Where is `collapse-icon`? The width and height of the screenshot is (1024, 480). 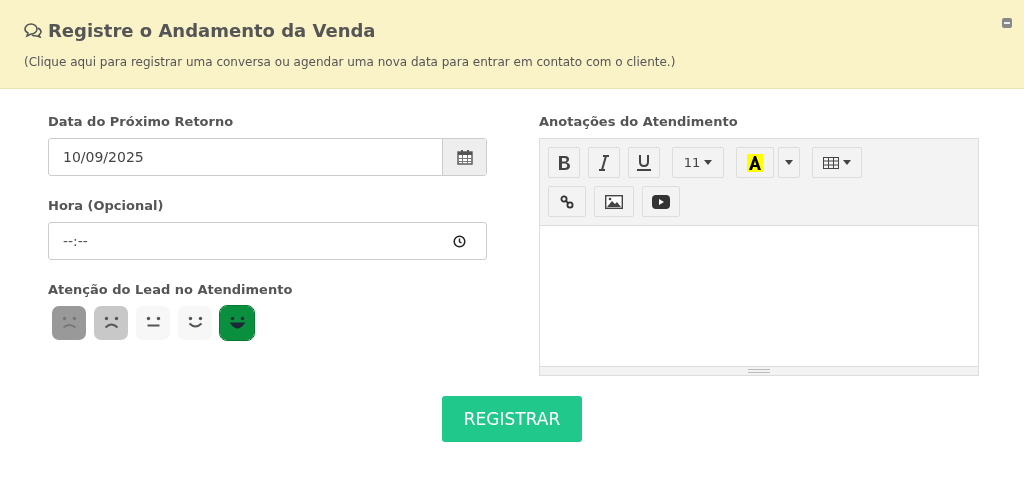 collapse-icon is located at coordinates (1007, 23).